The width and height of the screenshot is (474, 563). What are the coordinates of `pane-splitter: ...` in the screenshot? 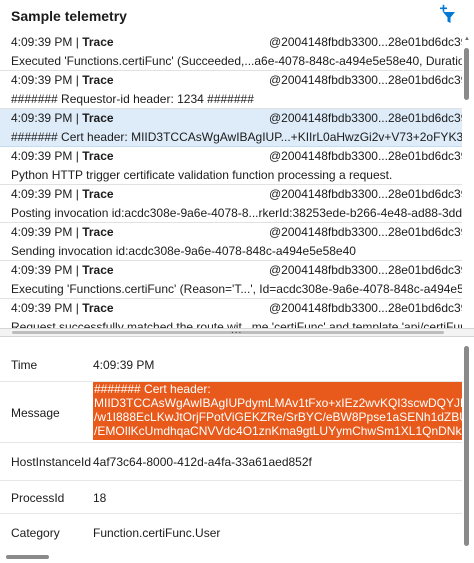 It's located at (237, 331).